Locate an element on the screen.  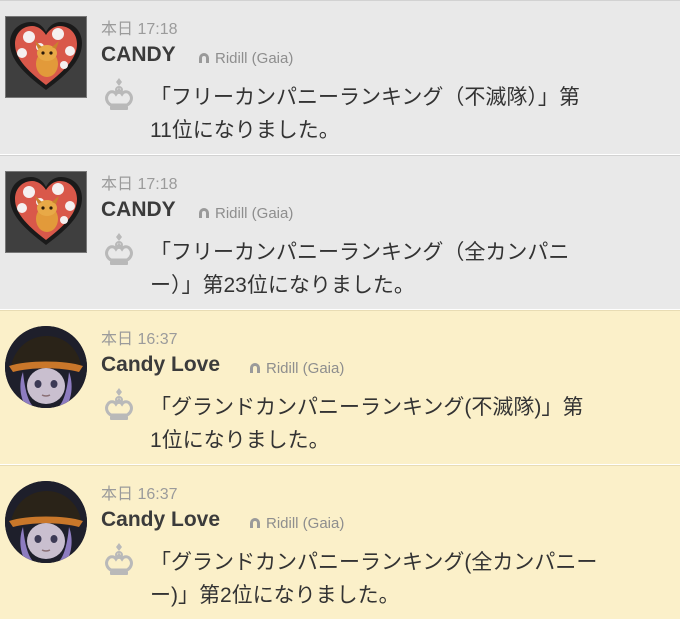
notification-message: 「フリーカンパニーランキング（不滅隊）」第 11位になりました。 is located at coordinates (405, 114).